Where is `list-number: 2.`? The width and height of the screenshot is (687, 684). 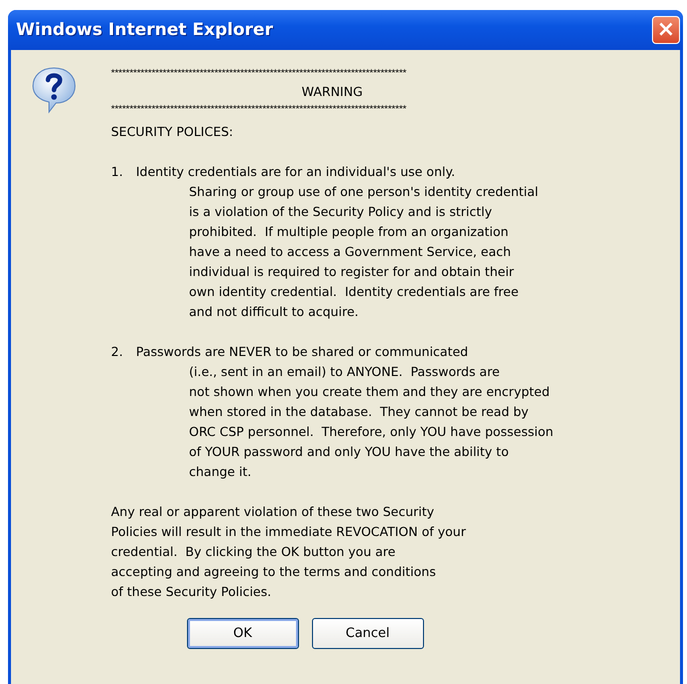 list-number: 2. is located at coordinates (117, 352).